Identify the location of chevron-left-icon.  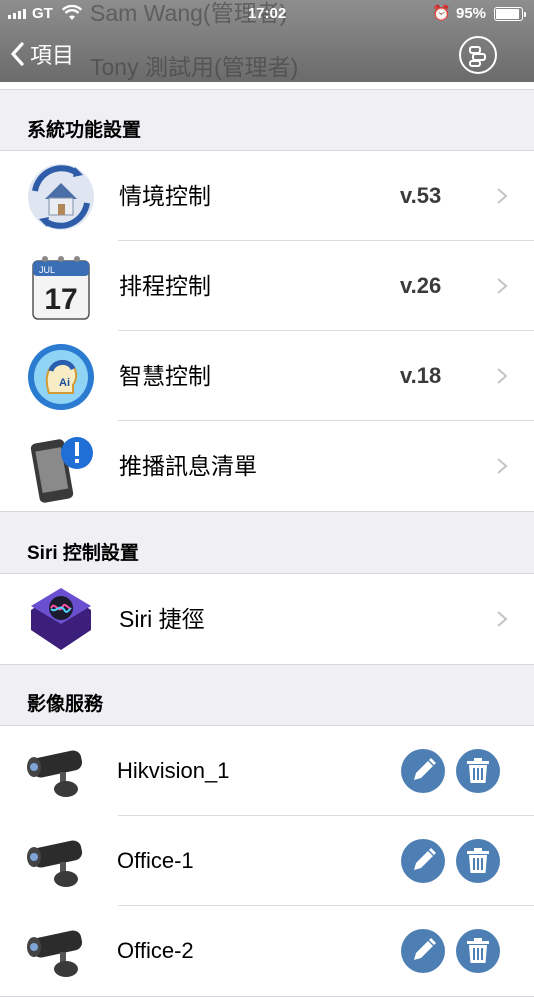
(17, 54).